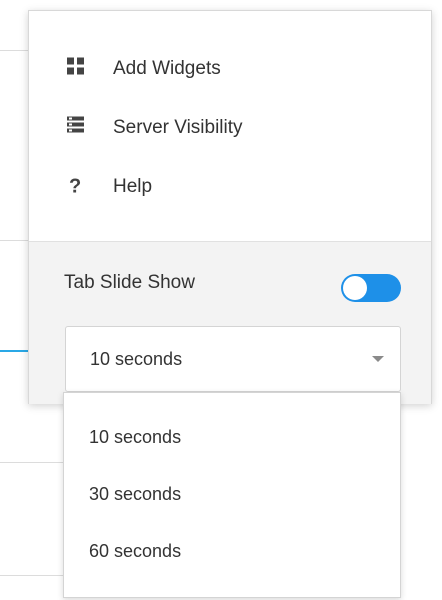  Describe the element at coordinates (133, 186) in the screenshot. I see `help-label: Help` at that location.